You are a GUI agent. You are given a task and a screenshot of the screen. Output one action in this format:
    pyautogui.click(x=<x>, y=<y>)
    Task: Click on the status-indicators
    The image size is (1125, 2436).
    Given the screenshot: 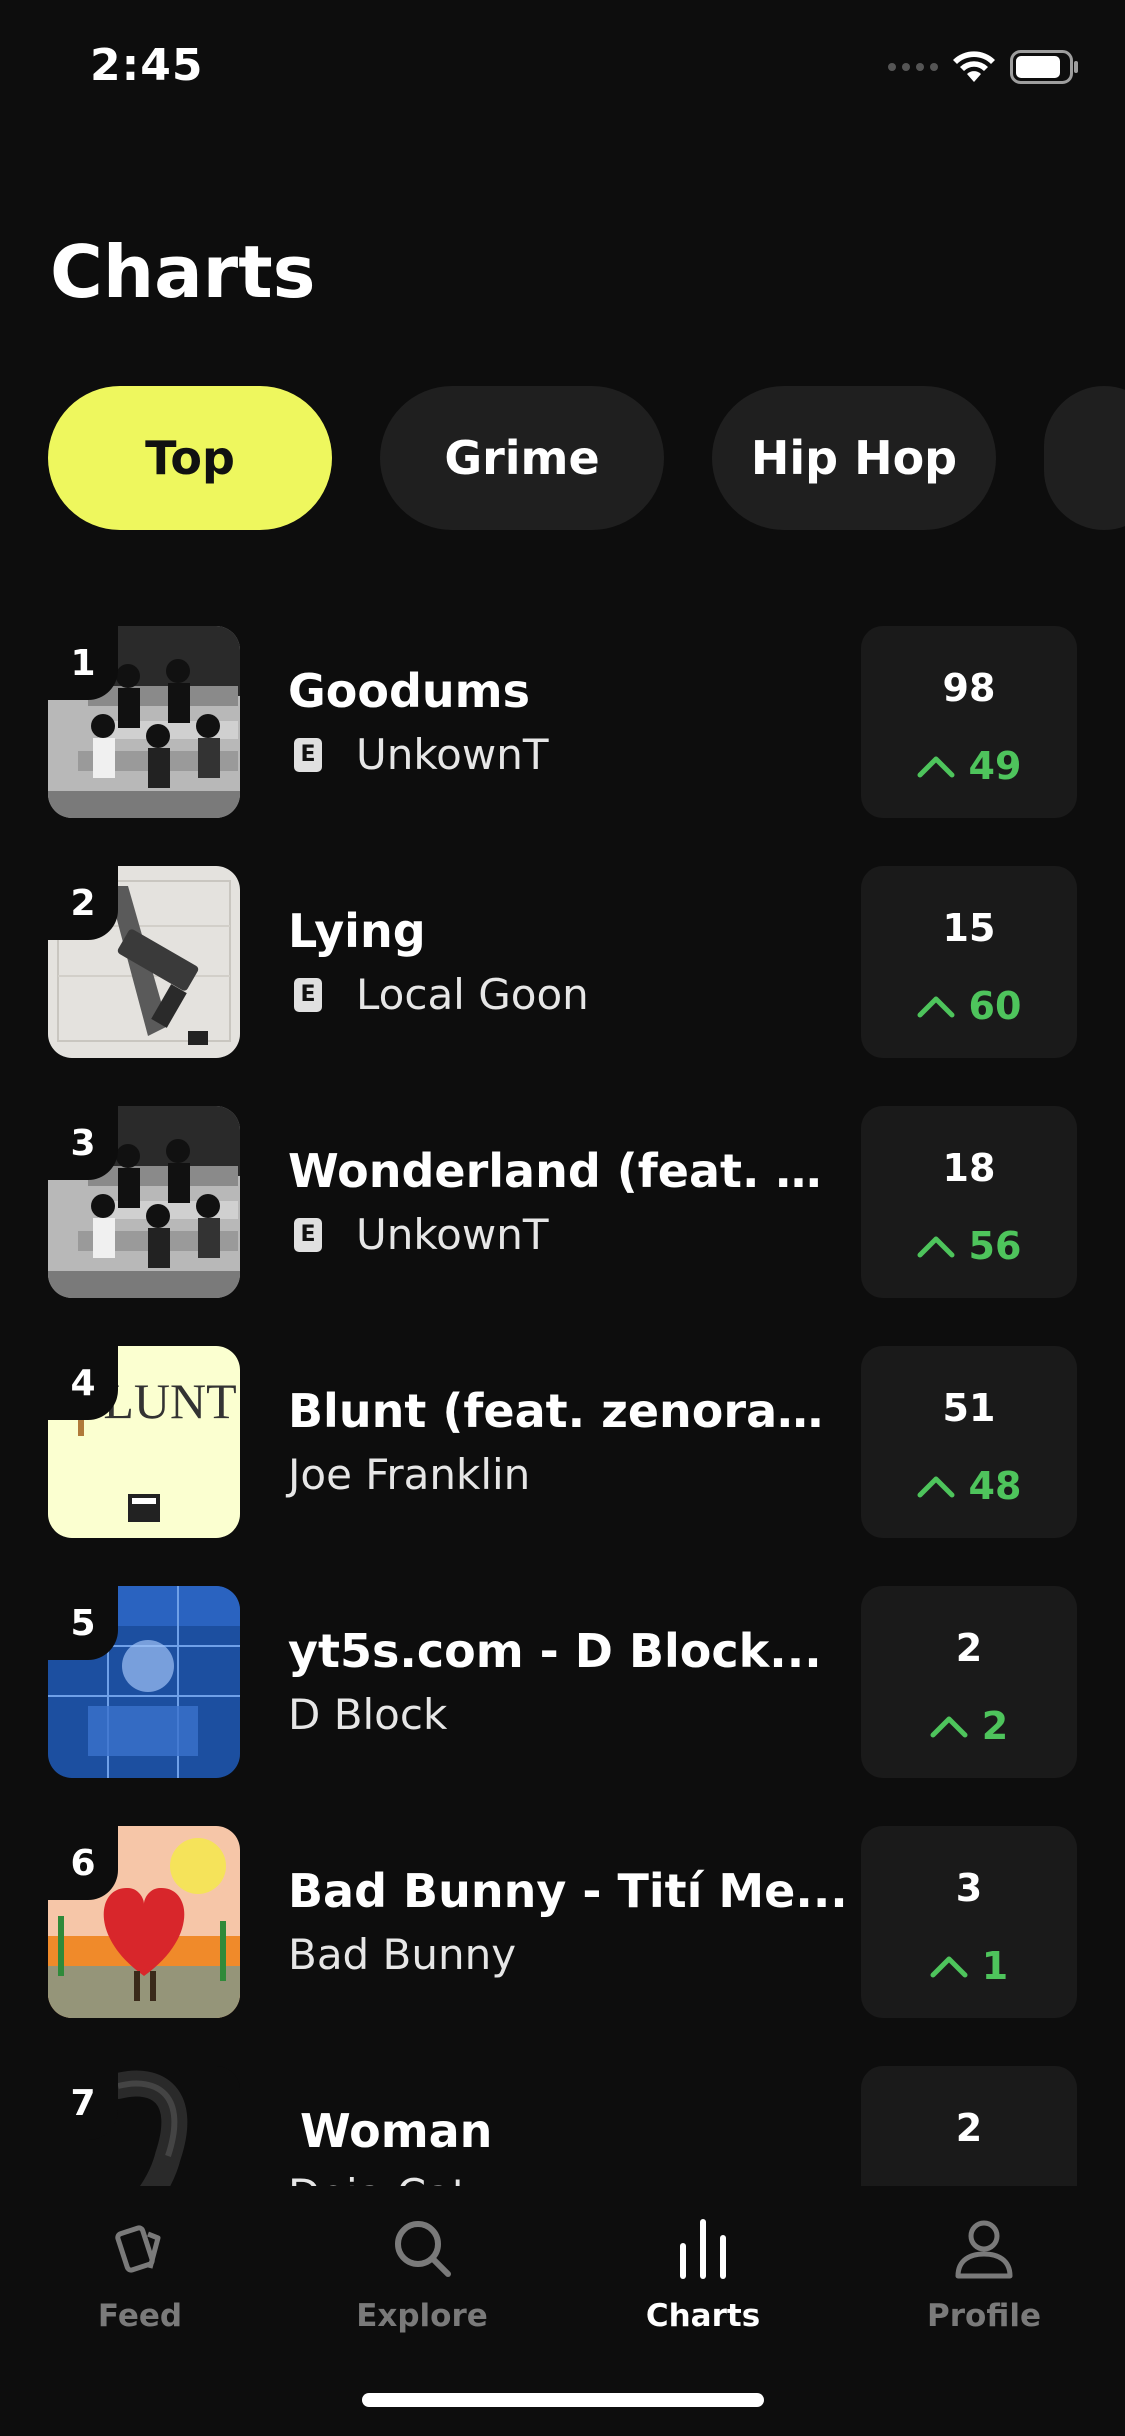 What is the action you would take?
    pyautogui.click(x=984, y=67)
    